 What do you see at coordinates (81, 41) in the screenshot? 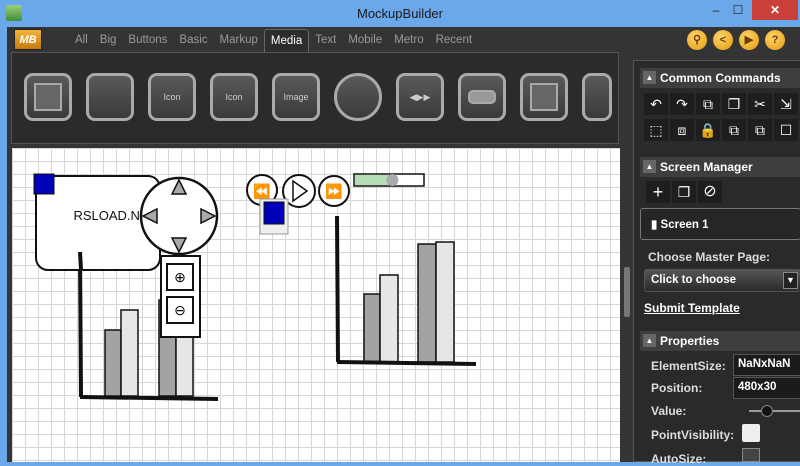
I see `tab-all: All` at bounding box center [81, 41].